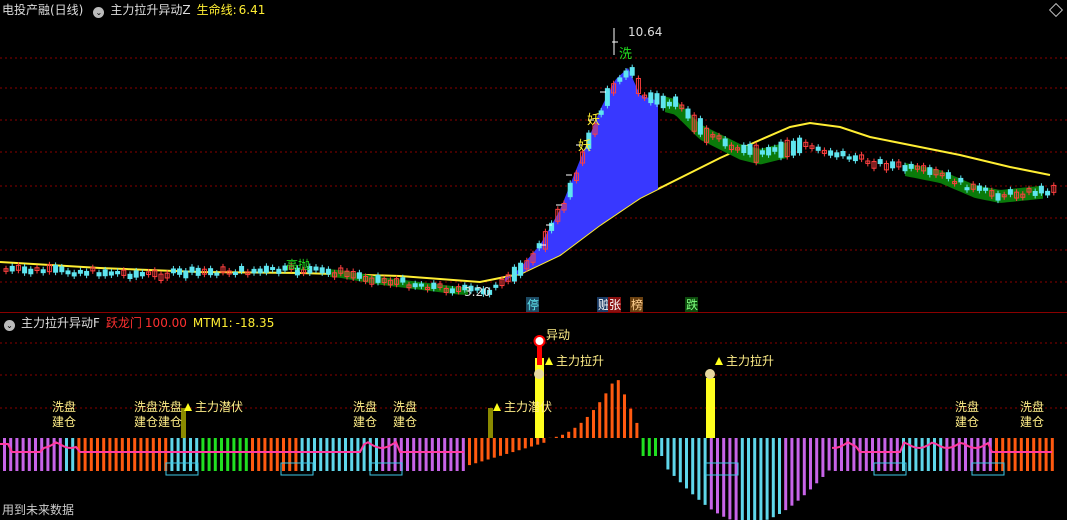 The image size is (1067, 520). I want to click on signal-label: 主力拉升, so click(750, 360).